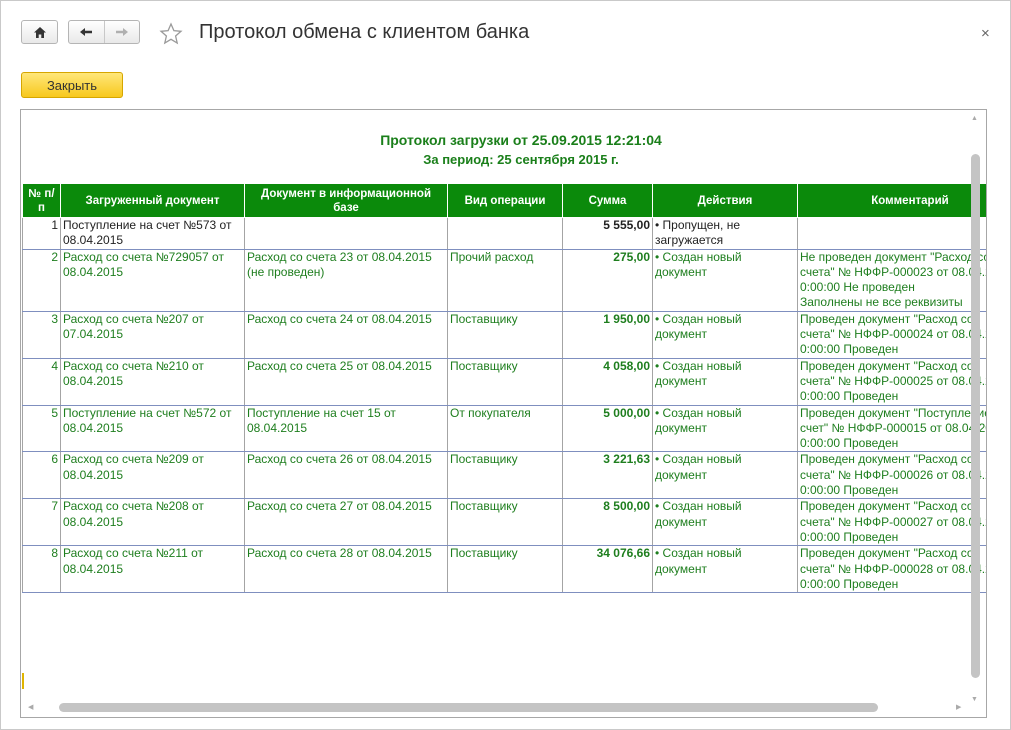 This screenshot has height=730, width=1011. Describe the element at coordinates (39, 32) in the screenshot. I see `home-button` at that location.